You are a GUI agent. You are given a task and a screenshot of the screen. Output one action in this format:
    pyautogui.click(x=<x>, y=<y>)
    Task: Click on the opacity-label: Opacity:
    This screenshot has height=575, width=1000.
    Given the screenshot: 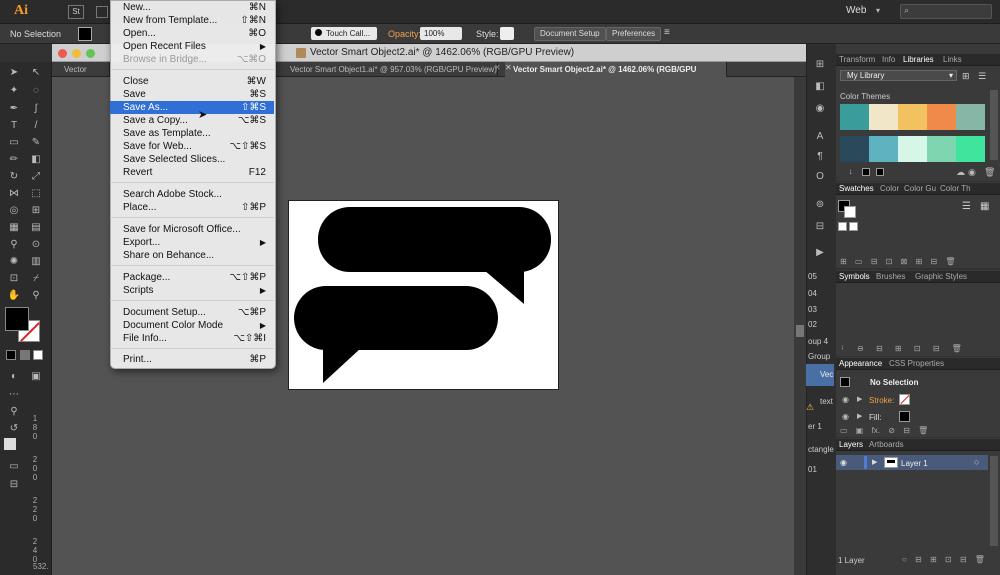 What is the action you would take?
    pyautogui.click(x=404, y=34)
    